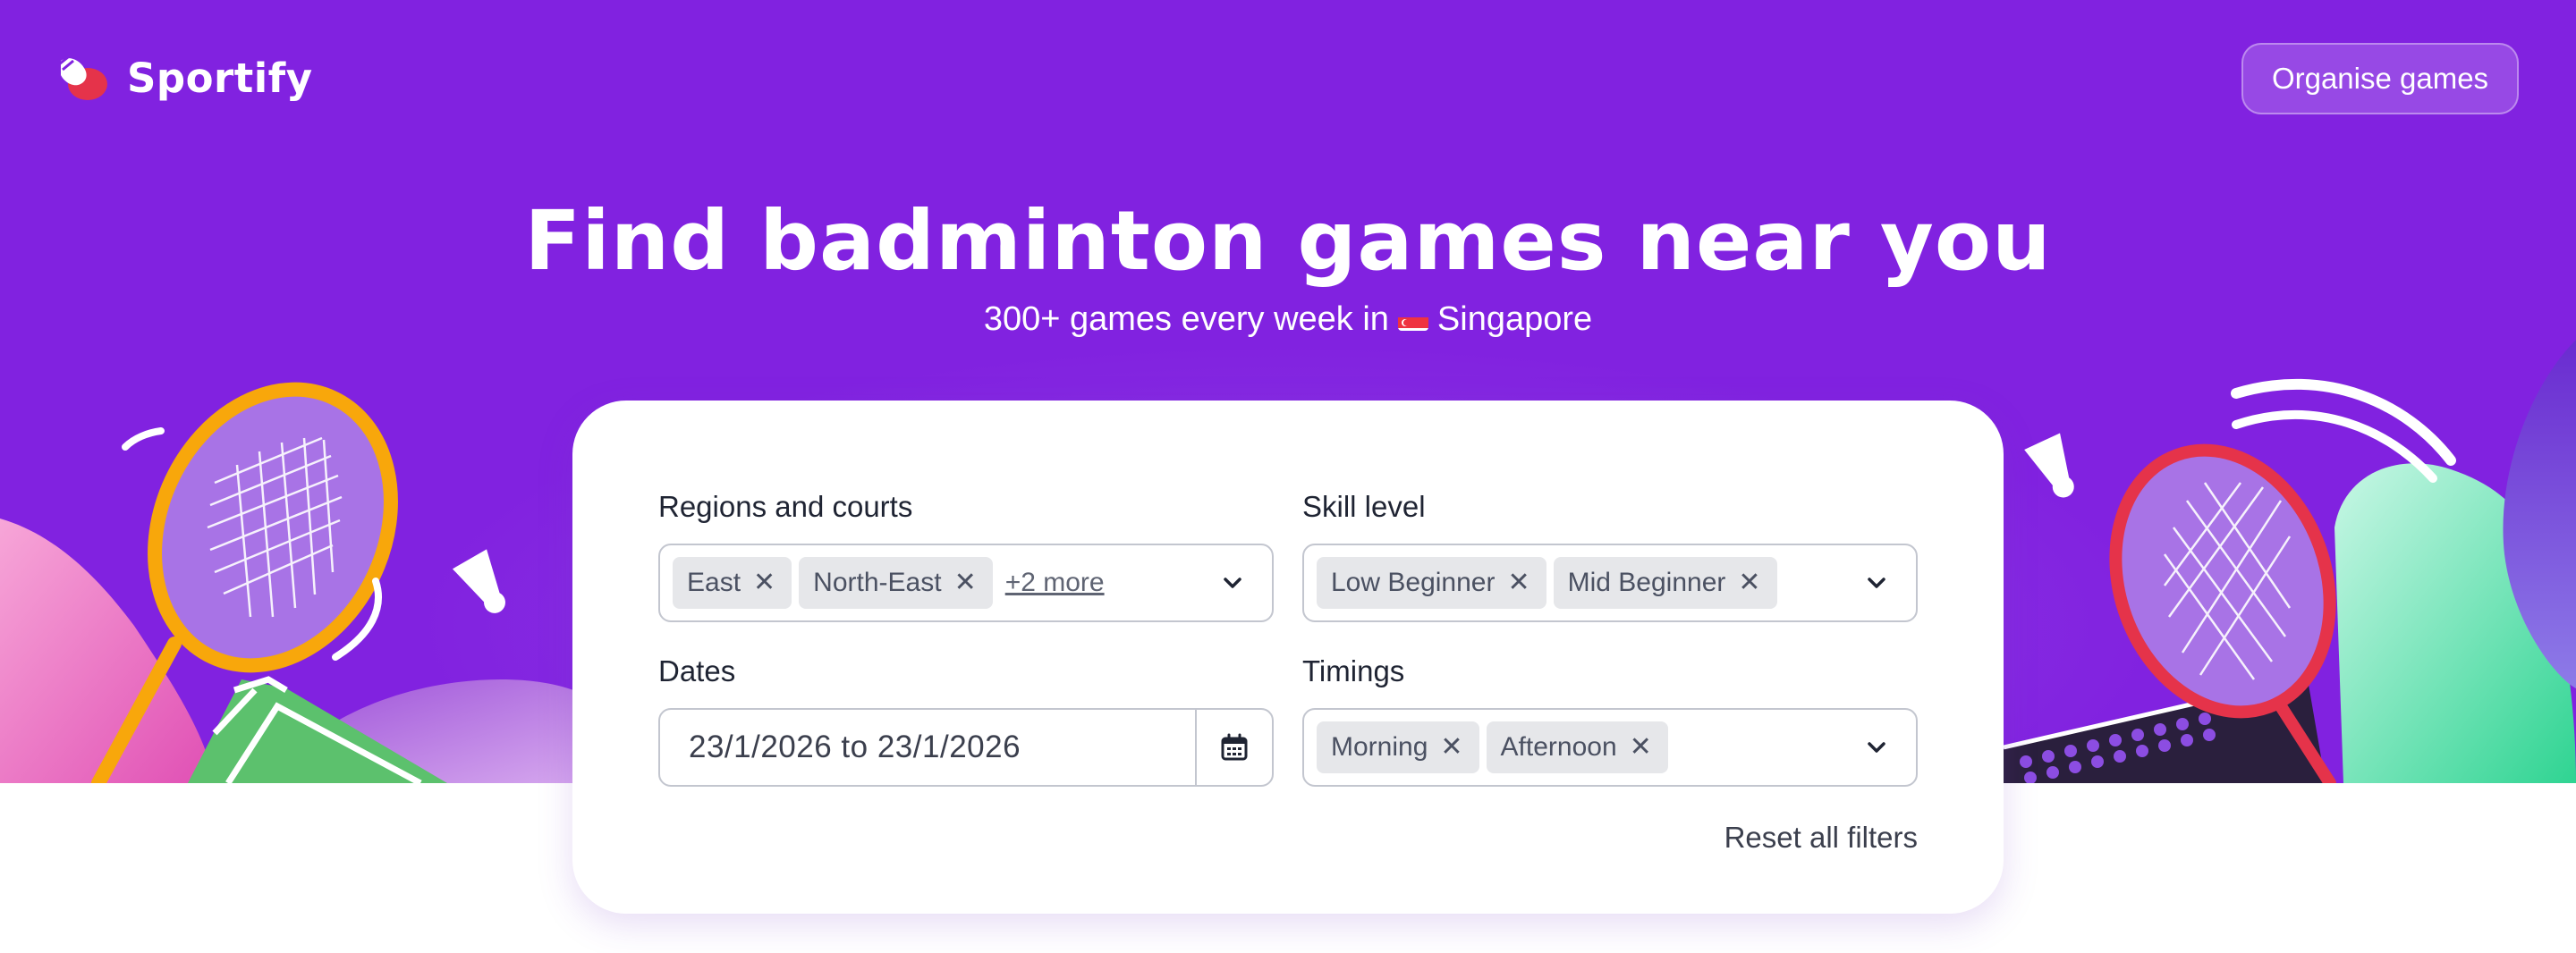 Image resolution: width=2576 pixels, height=953 pixels. I want to click on reset-filters-link: Reset all filters, so click(1821, 838).